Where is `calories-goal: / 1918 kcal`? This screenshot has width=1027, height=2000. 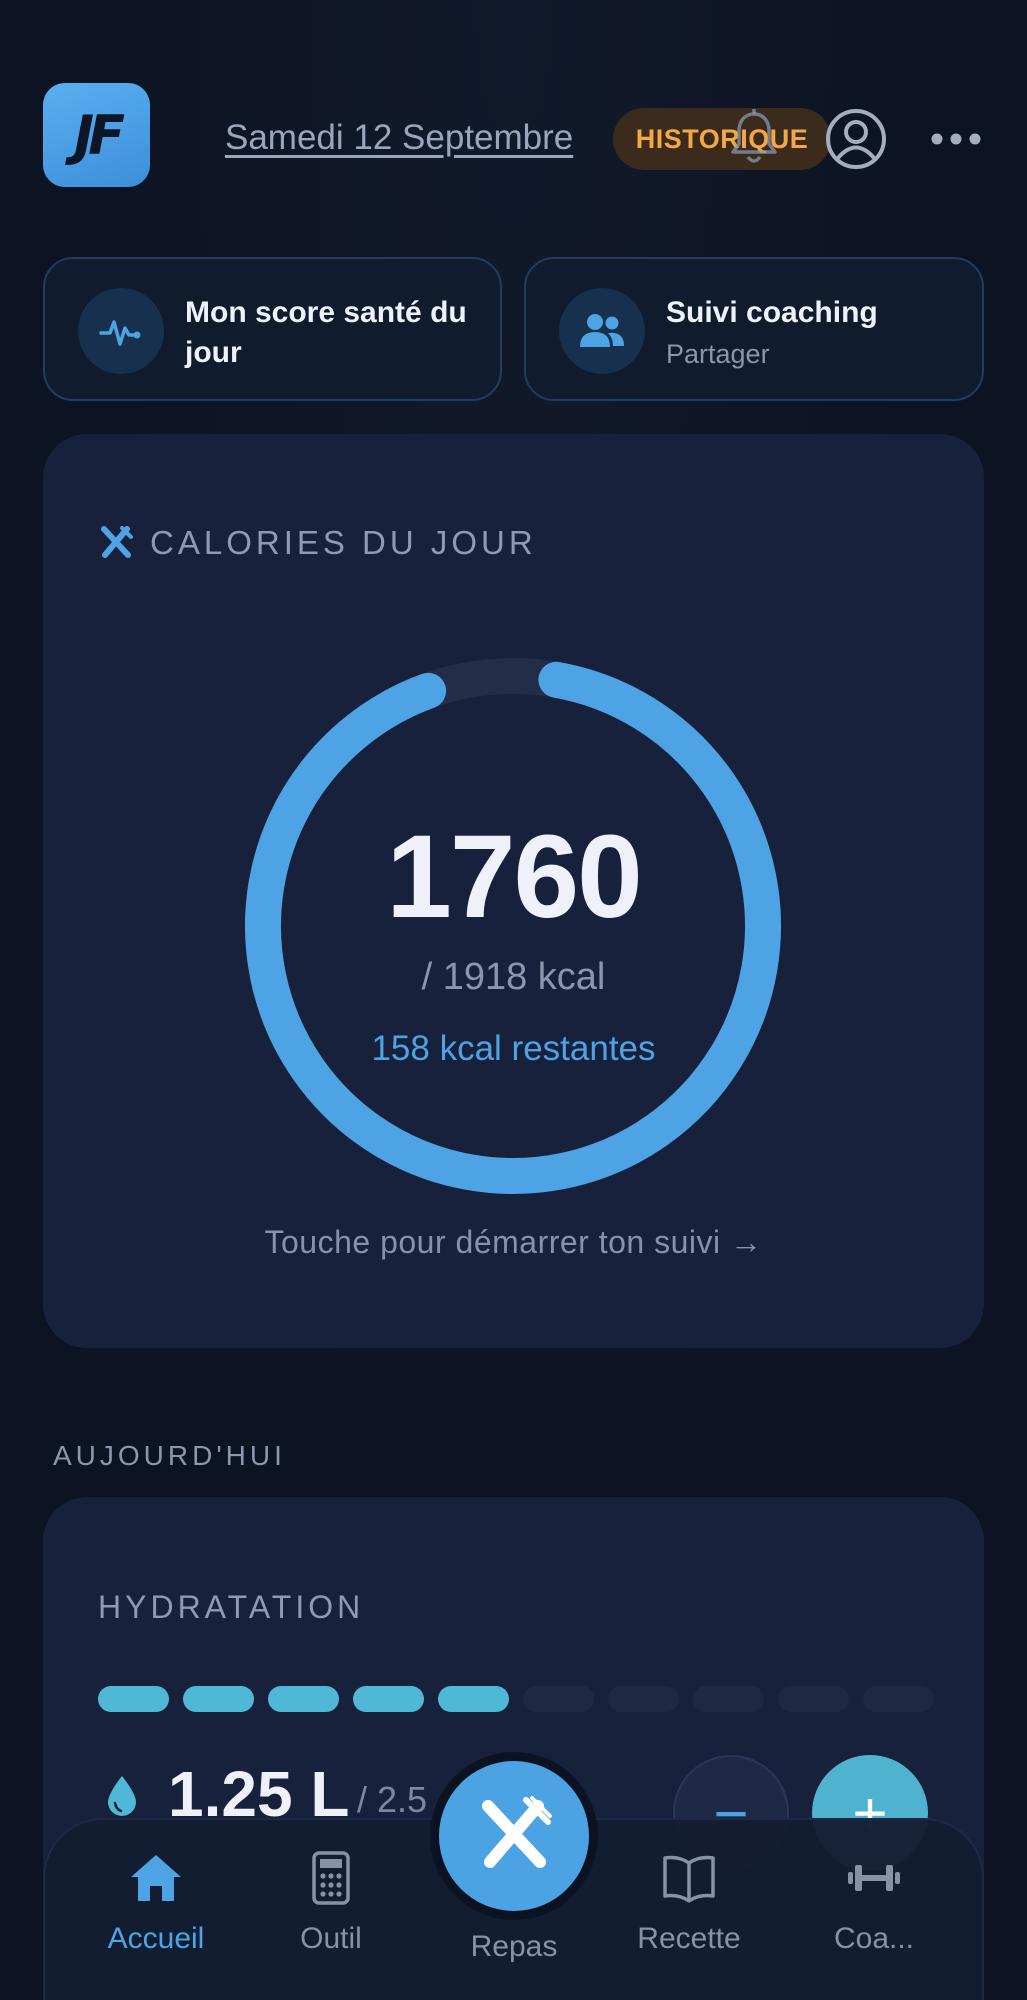 calories-goal: / 1918 kcal is located at coordinates (513, 977).